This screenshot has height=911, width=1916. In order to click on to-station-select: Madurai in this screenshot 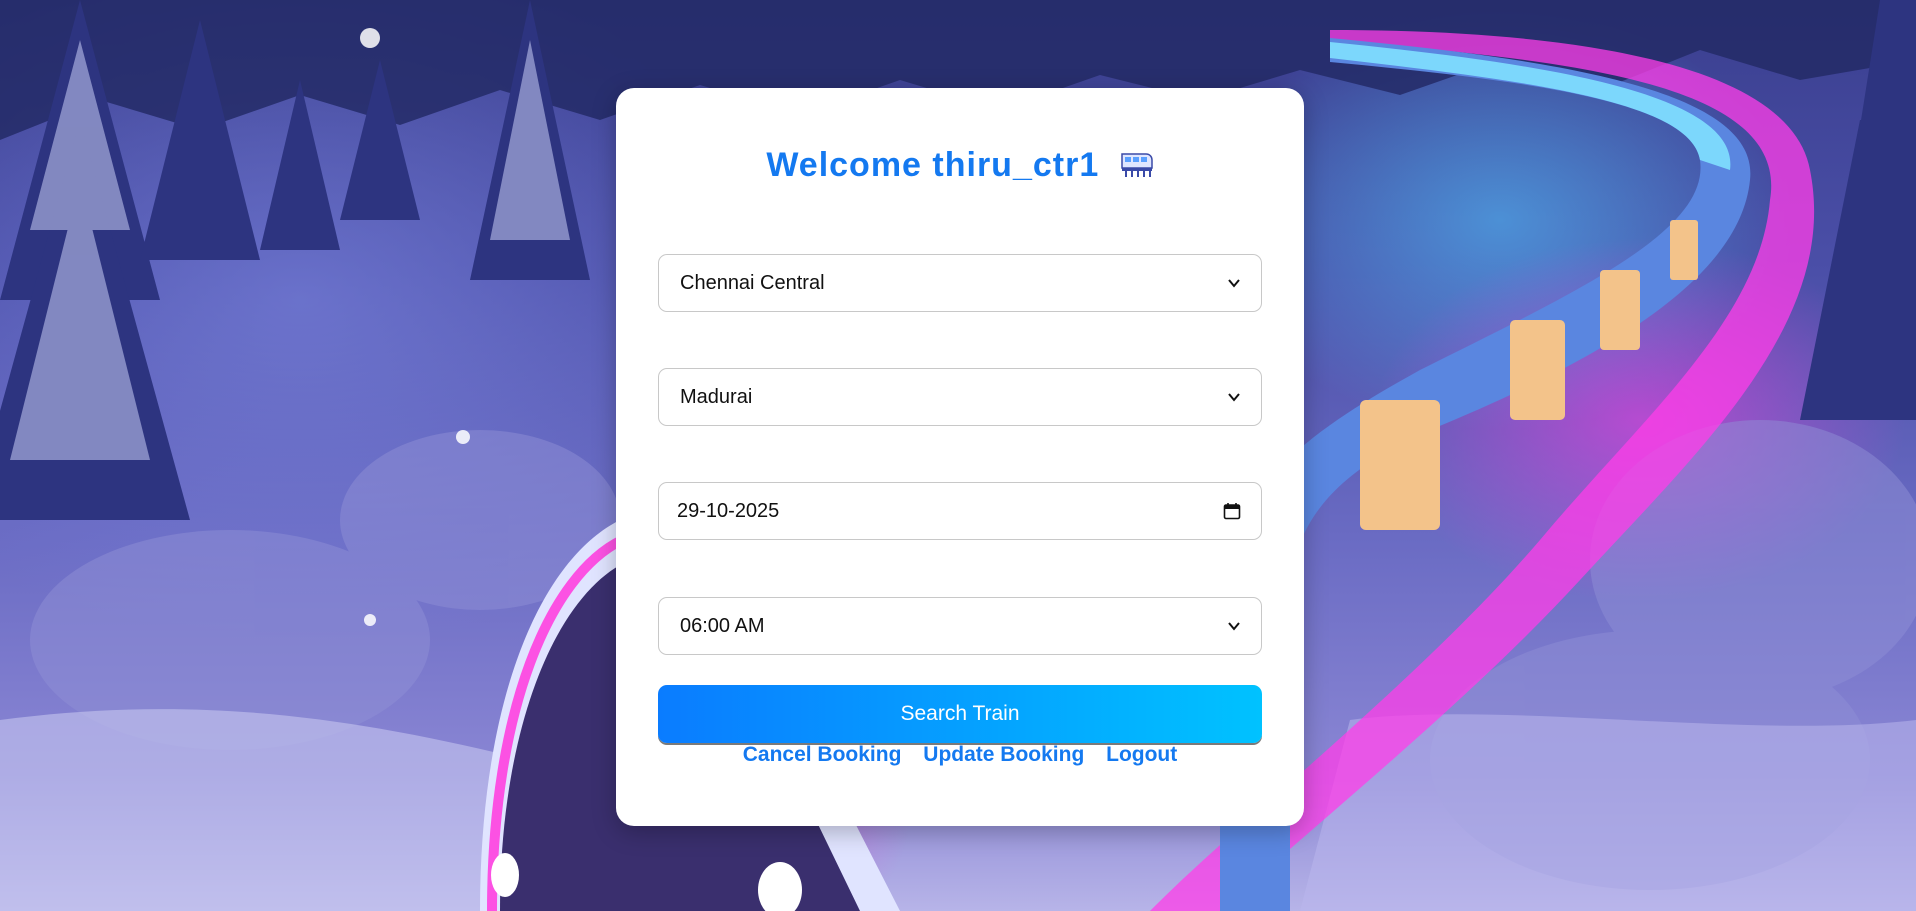, I will do `click(960, 397)`.